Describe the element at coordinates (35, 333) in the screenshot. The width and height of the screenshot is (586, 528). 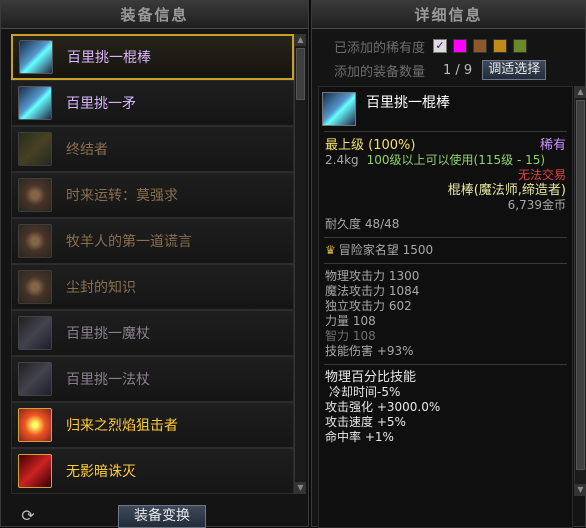
I see `wand-icon` at that location.